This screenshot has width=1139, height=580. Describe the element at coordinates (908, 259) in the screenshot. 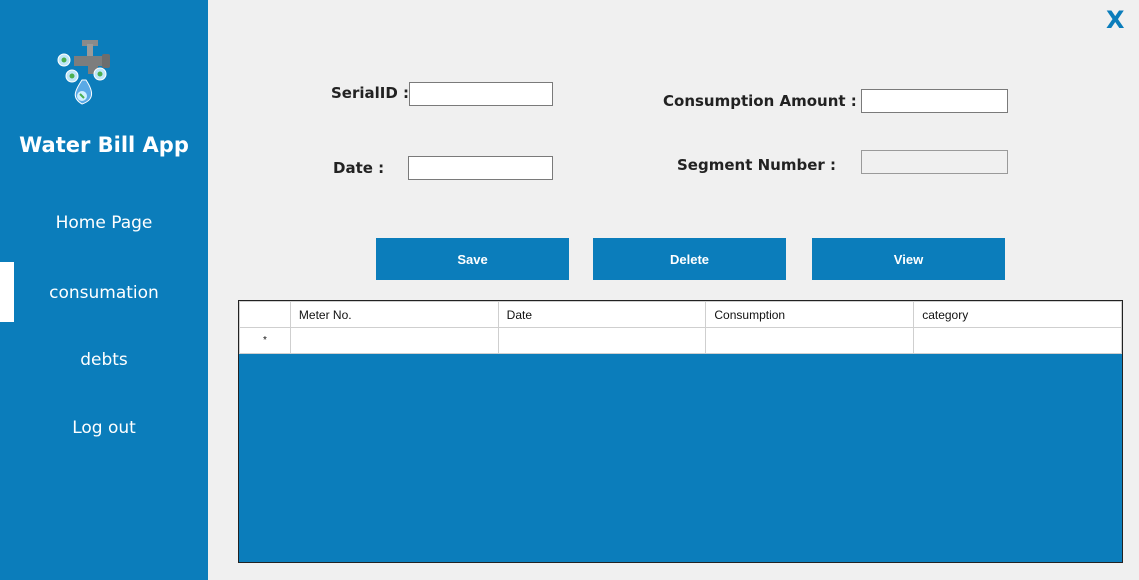

I see `view-button: View` at that location.